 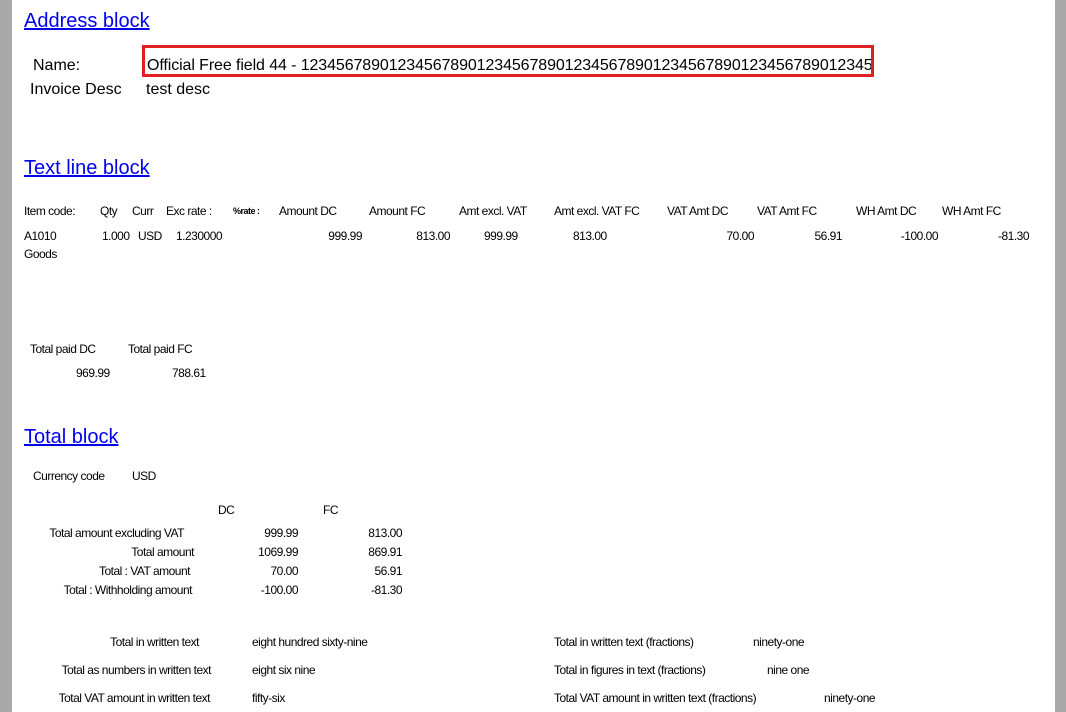 What do you see at coordinates (199, 236) in the screenshot?
I see `row-exc-rate: 1.230000` at bounding box center [199, 236].